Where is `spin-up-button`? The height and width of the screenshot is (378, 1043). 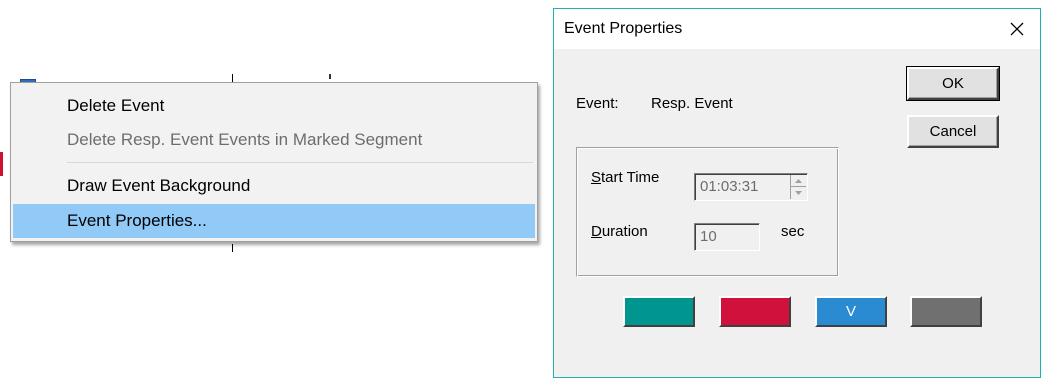 spin-up-button is located at coordinates (798, 181).